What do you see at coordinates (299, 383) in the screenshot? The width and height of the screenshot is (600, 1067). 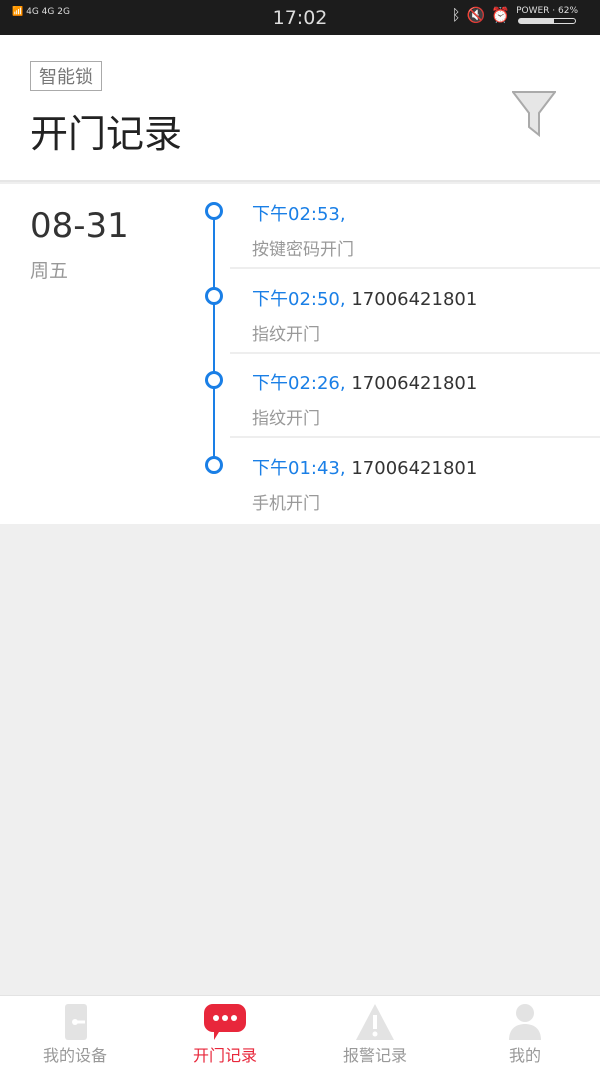 I see `record-time: 下午02:26,` at bounding box center [299, 383].